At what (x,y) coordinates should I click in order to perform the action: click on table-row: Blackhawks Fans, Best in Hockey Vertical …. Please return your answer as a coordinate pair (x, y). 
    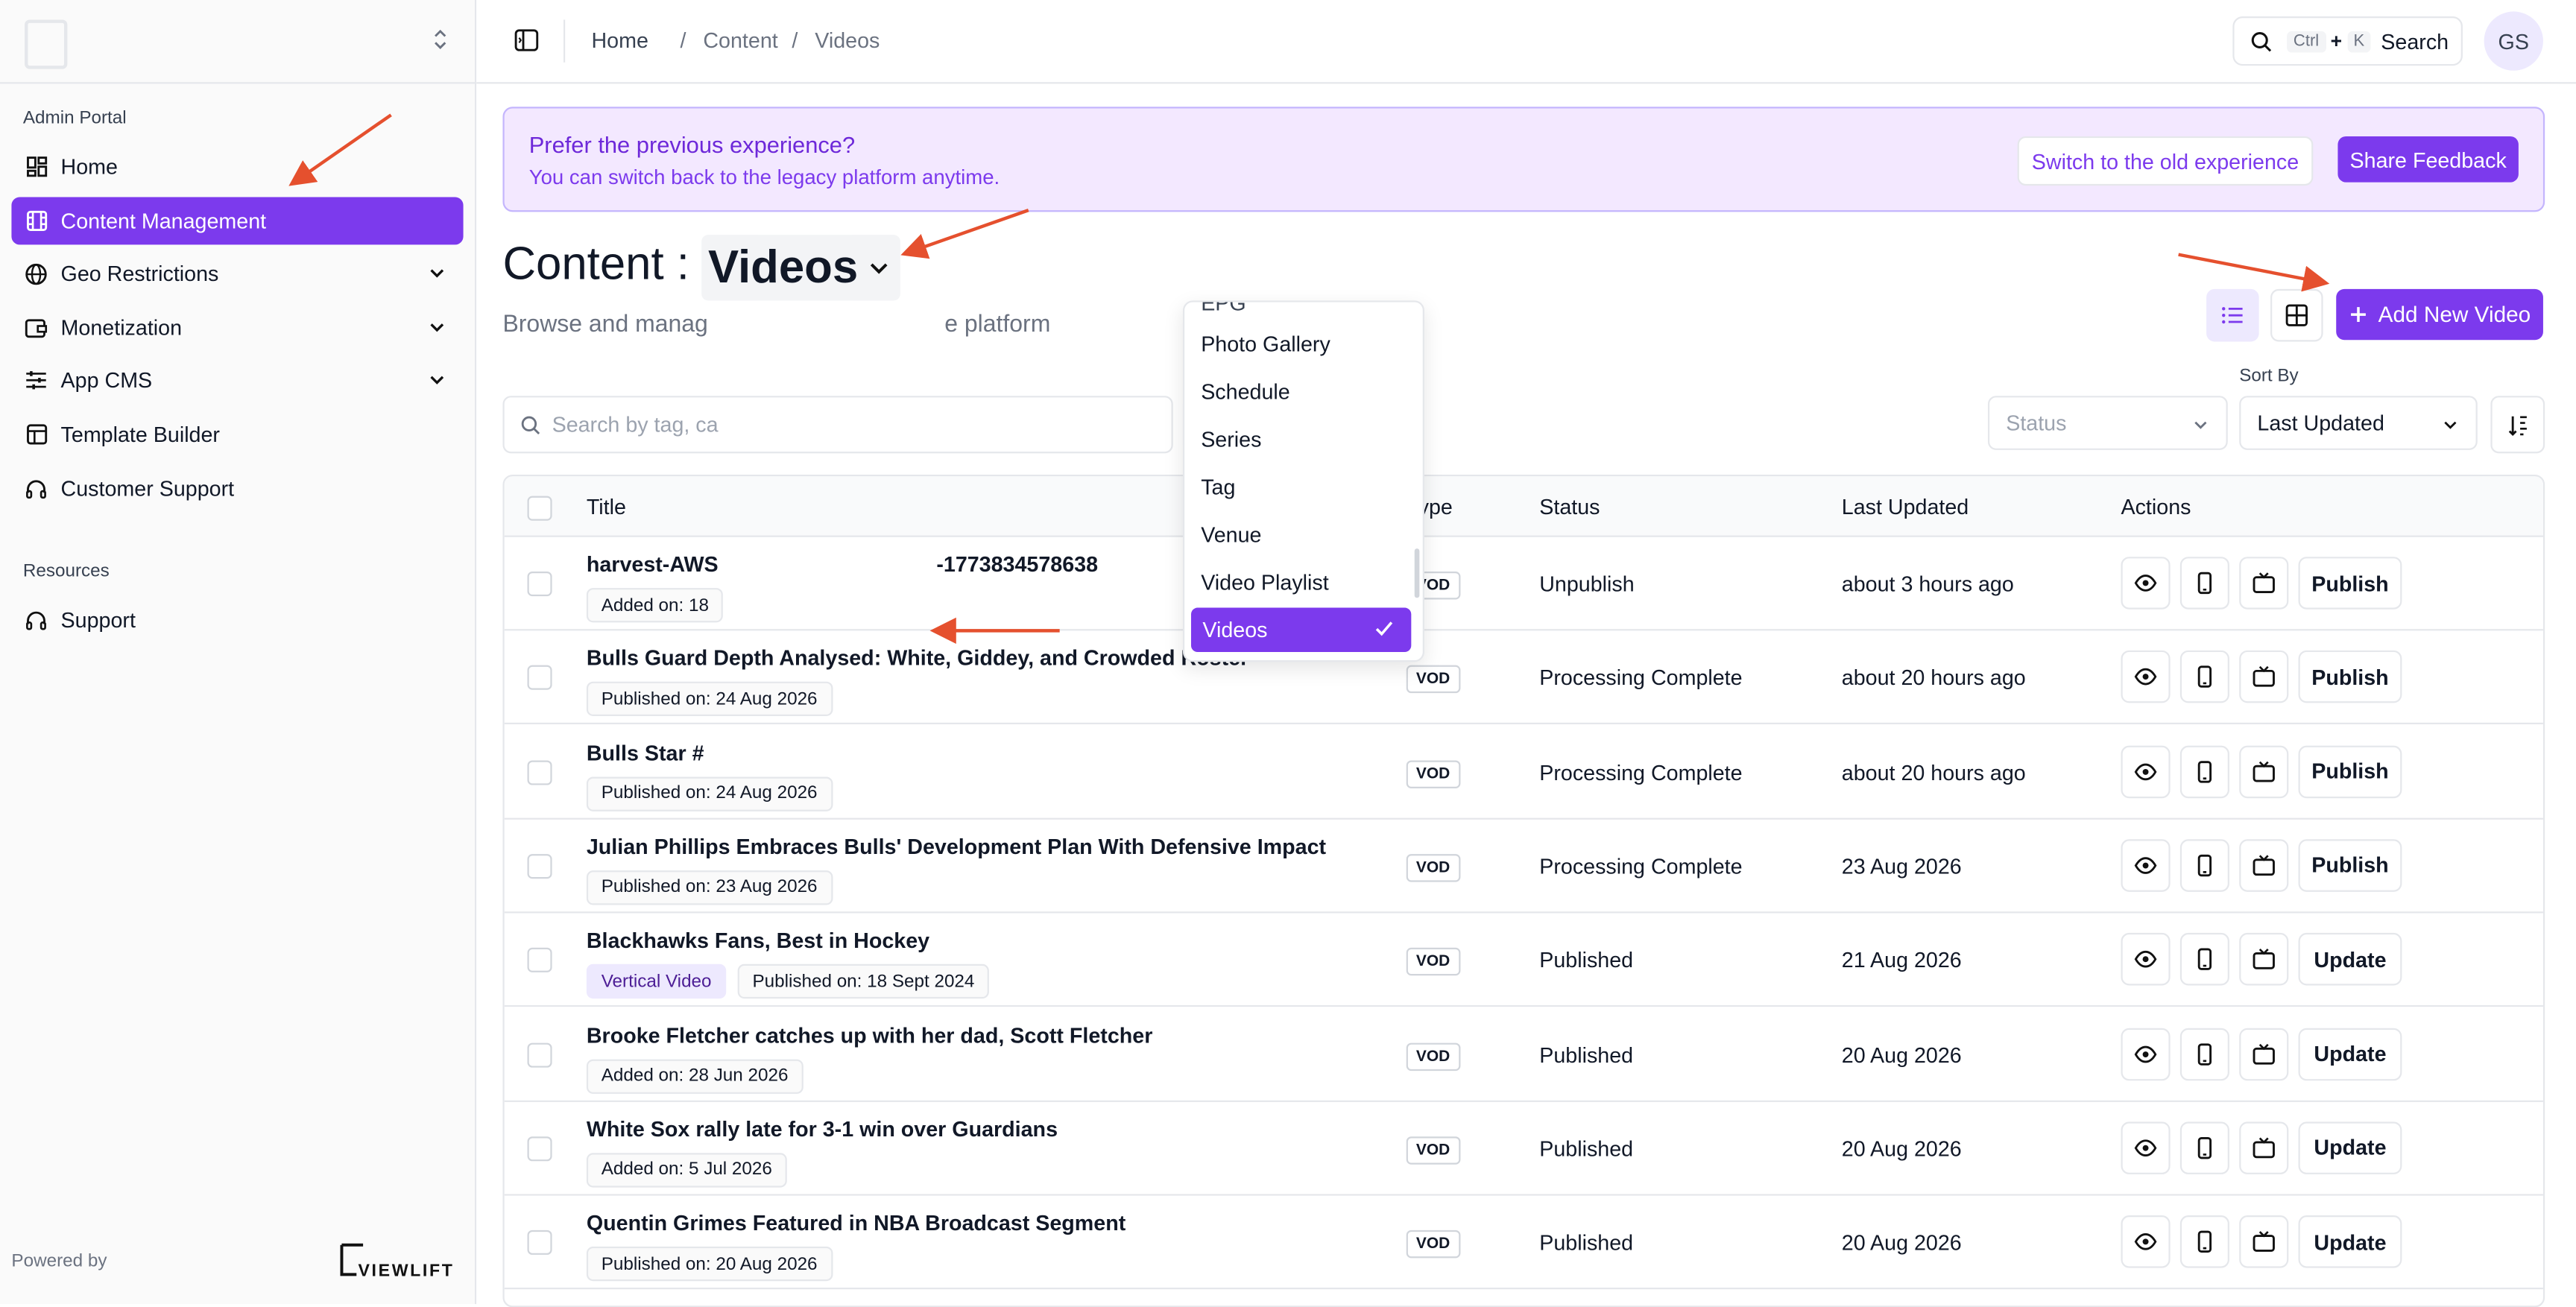
    Looking at the image, I should click on (1523, 959).